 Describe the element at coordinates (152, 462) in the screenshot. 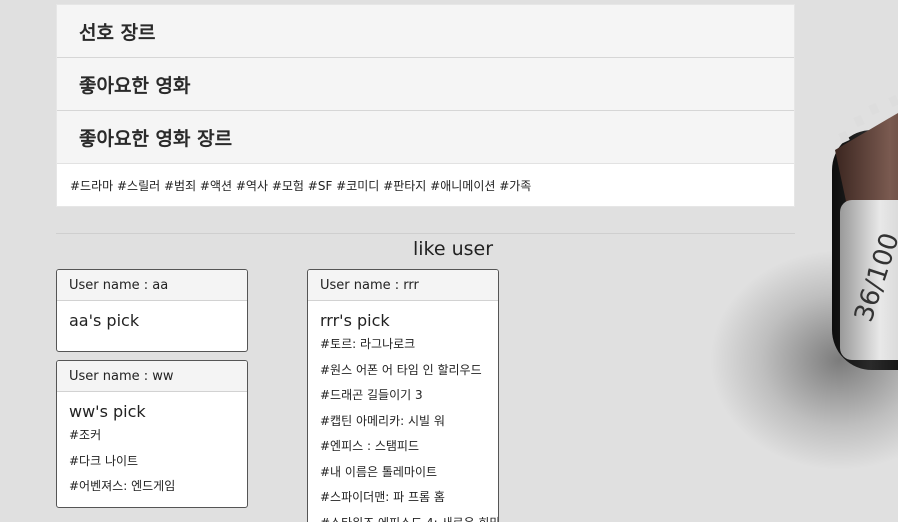

I see `movie-item: #다크 나이트` at that location.